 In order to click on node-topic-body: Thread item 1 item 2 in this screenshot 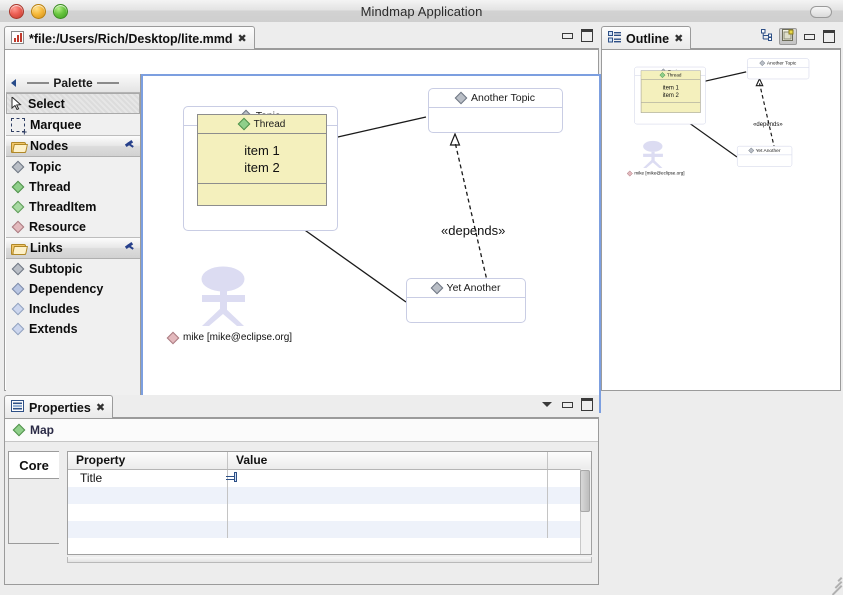, I will do `click(260, 172)`.